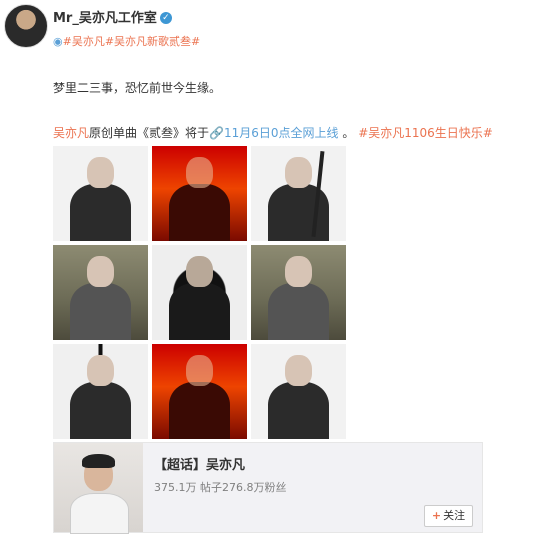 The height and width of the screenshot is (536, 550). I want to click on tags-text: #吴亦凡#吴亦凡新歌贰叁#, so click(132, 41).